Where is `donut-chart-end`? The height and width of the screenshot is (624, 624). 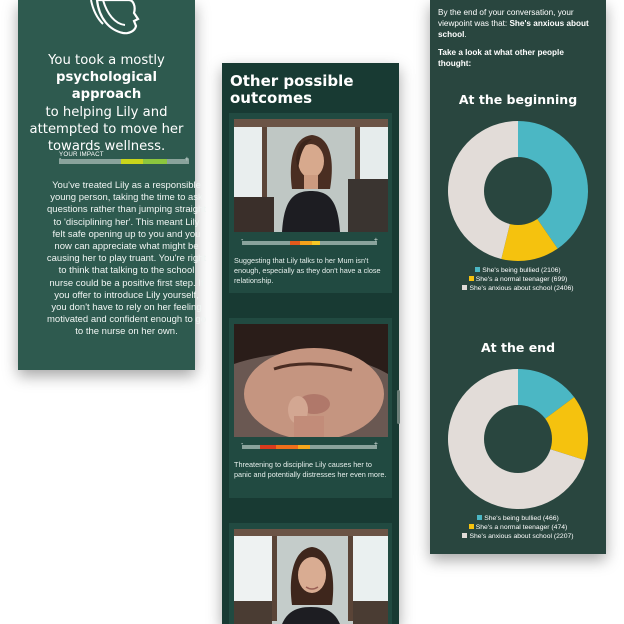 donut-chart-end is located at coordinates (518, 439).